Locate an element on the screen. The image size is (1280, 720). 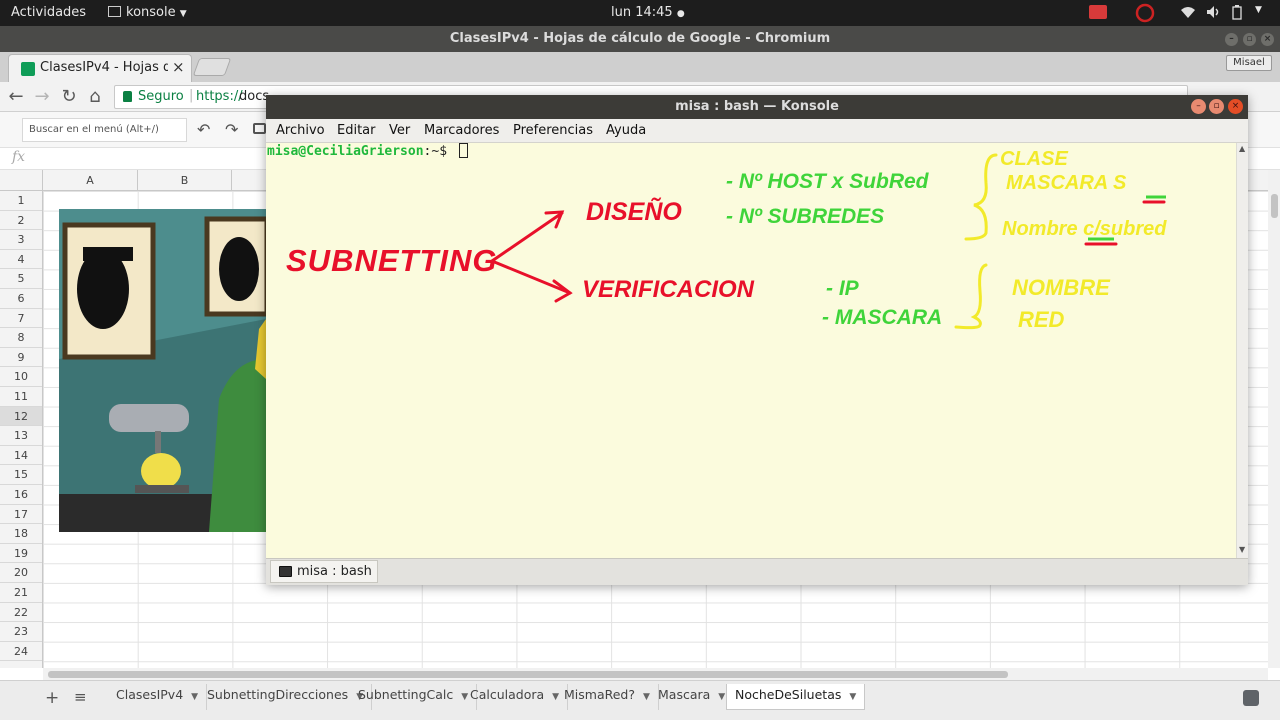
record-indicator-icon is located at coordinates (1098, 14).